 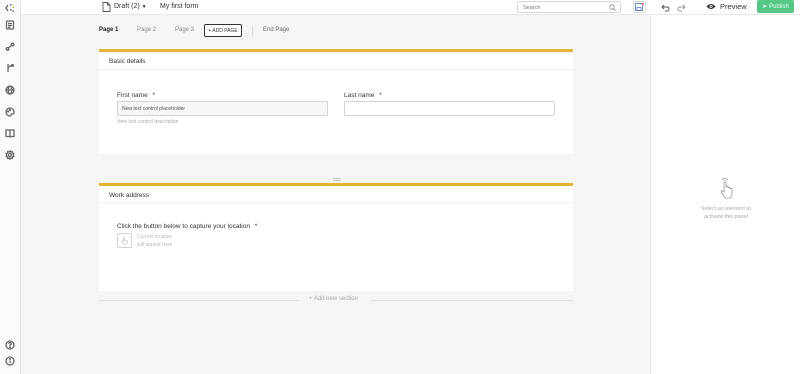 I want to click on first-name-label-text: First name, so click(x=132, y=95).